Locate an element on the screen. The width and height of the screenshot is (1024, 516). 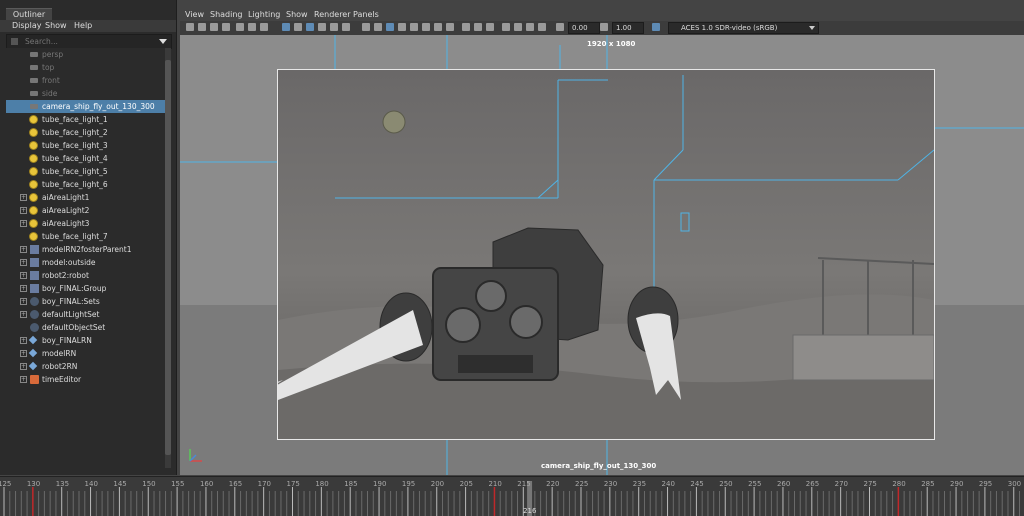
outliner-item-label: robot2:robot is located at coordinates (65, 275).